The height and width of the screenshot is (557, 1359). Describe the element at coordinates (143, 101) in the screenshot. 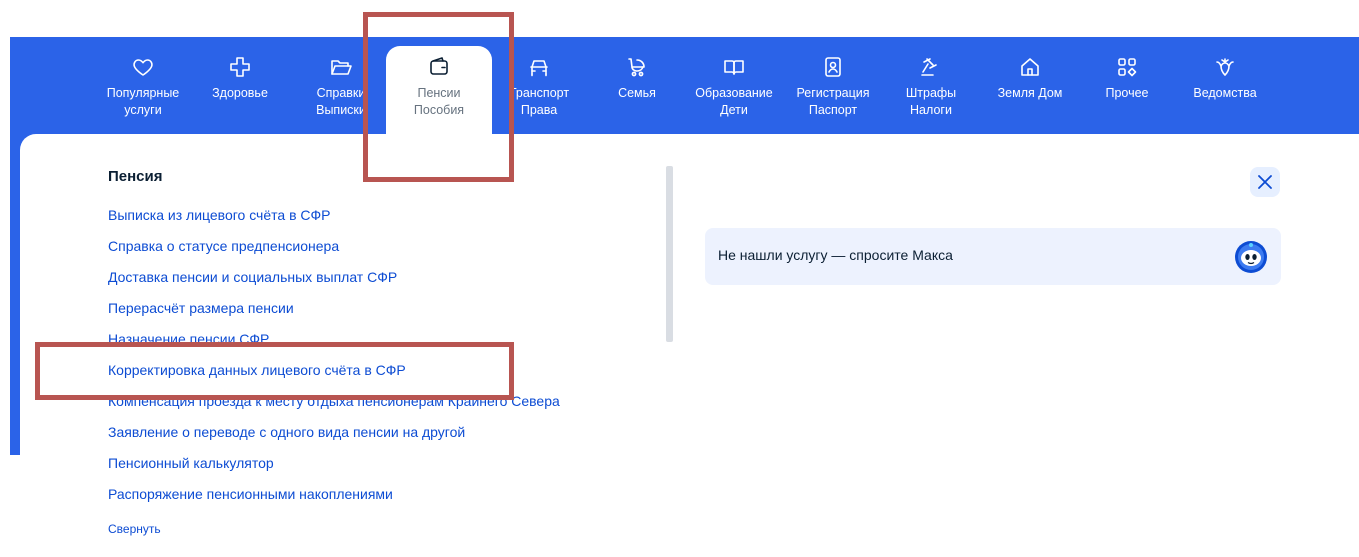

I see `nav-item-label: Популярные услуги` at that location.